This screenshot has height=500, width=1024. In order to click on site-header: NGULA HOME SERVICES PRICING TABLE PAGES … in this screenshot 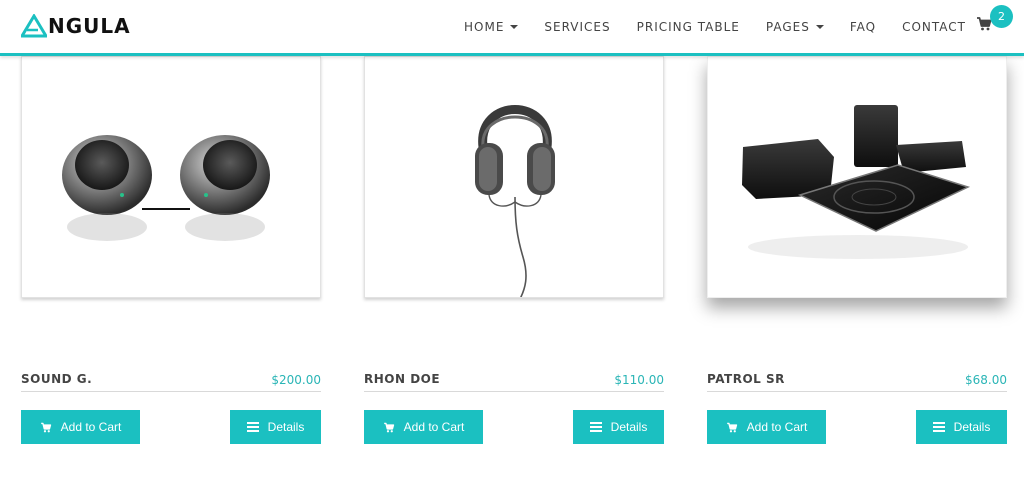, I will do `click(512, 28)`.